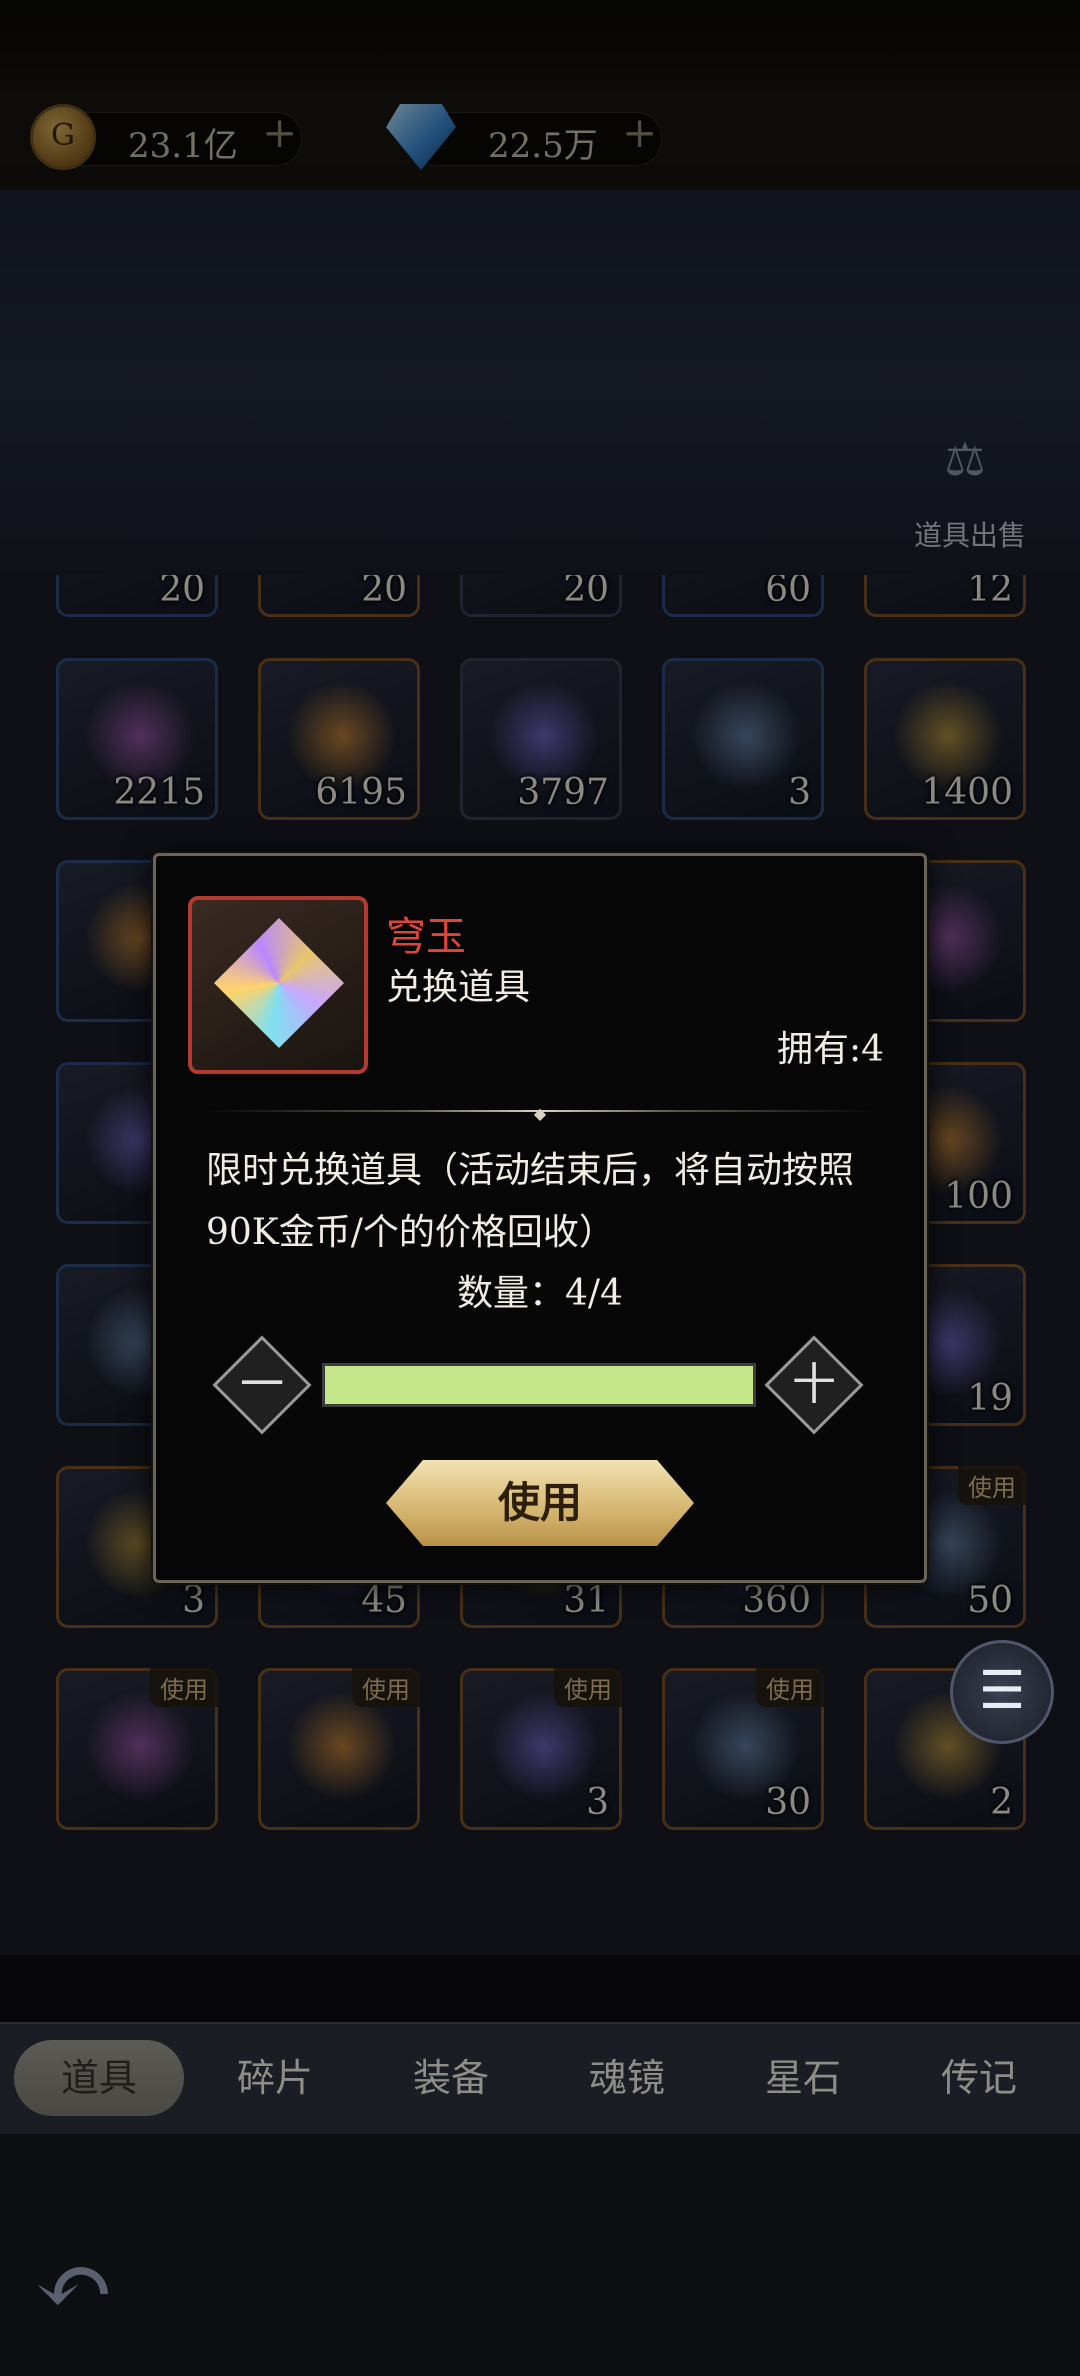 Image resolution: width=1080 pixels, height=2376 pixels. Describe the element at coordinates (539, 1385) in the screenshot. I see `quantity-slider-fill` at that location.